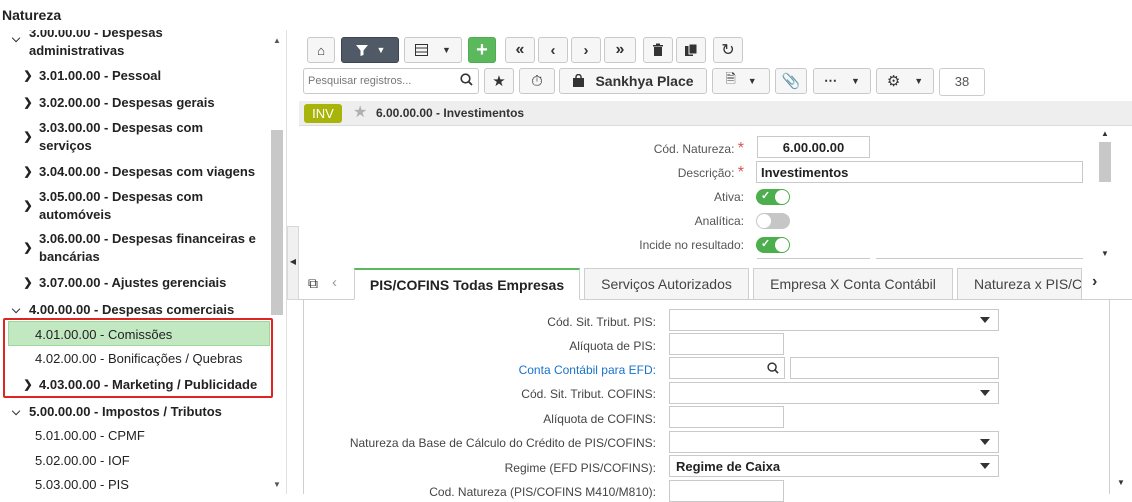  I want to click on collapse-panel-button: ◀, so click(293, 263).